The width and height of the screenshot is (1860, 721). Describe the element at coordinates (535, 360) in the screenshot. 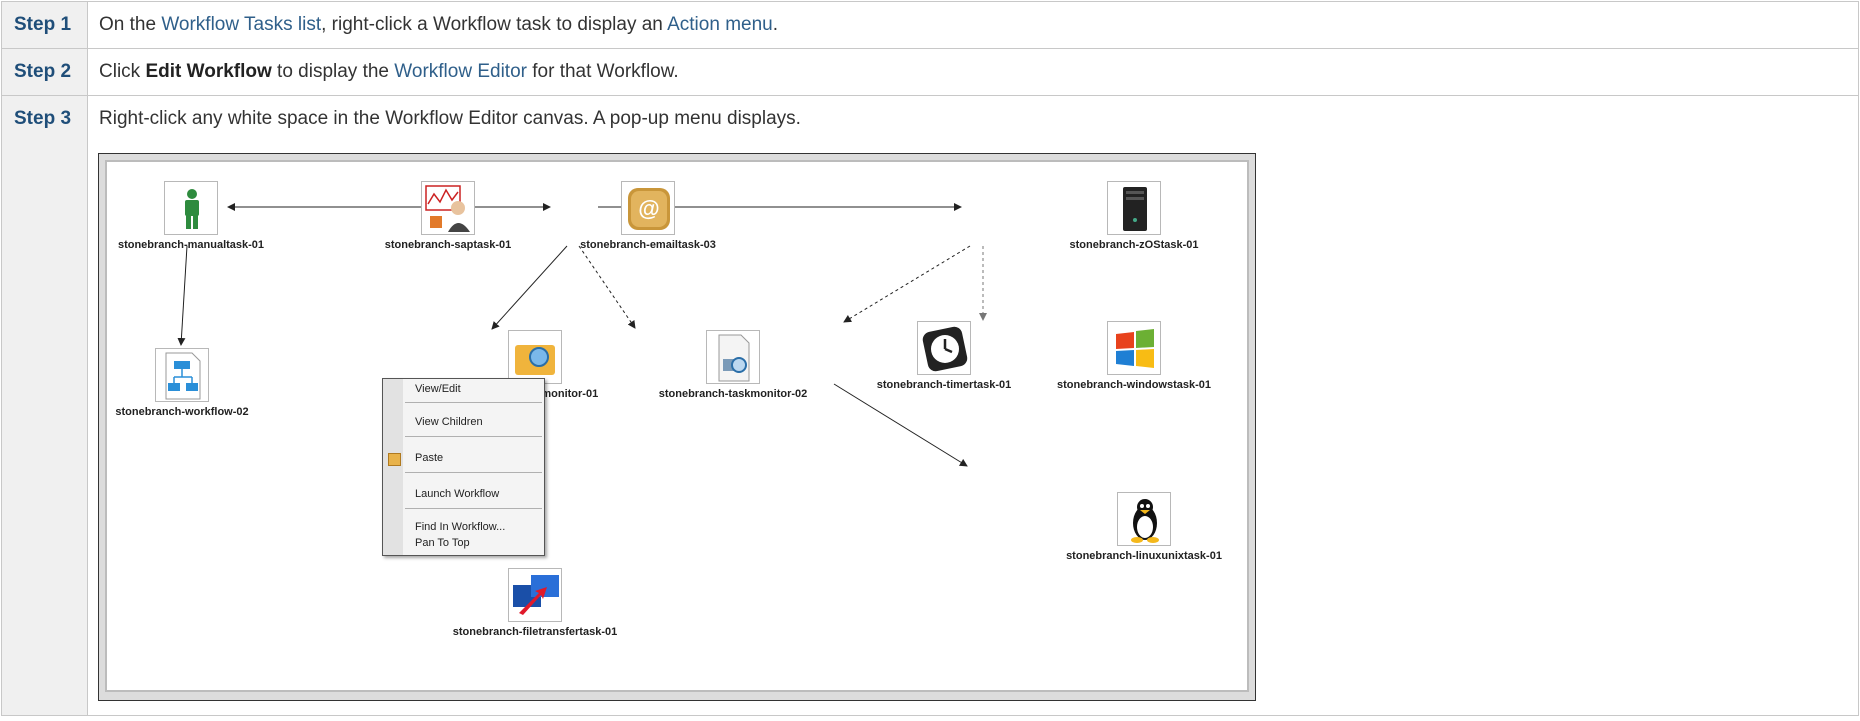

I see `file-monitor-icon` at that location.